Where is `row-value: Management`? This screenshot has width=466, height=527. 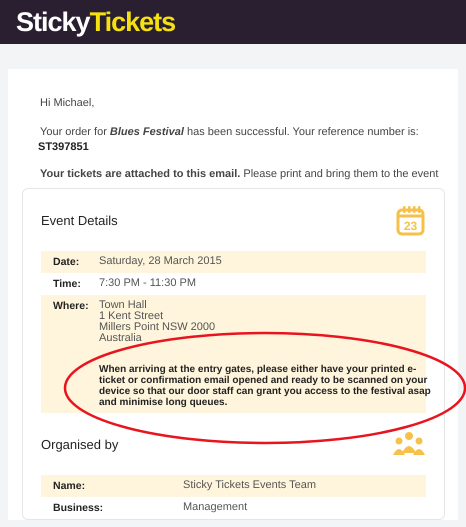
row-value: Management is located at coordinates (215, 508).